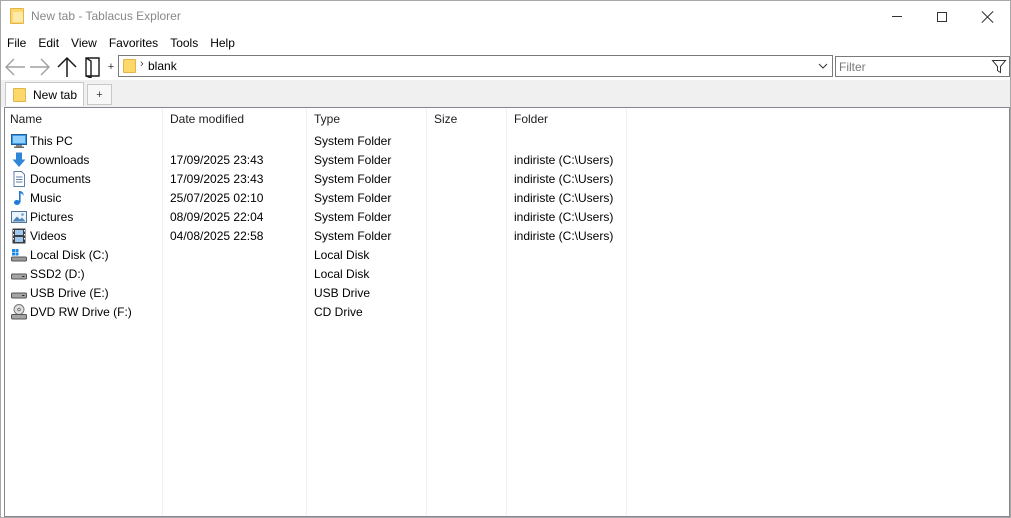 The image size is (1011, 518). Describe the element at coordinates (111, 66) in the screenshot. I see `plus-button: +` at that location.